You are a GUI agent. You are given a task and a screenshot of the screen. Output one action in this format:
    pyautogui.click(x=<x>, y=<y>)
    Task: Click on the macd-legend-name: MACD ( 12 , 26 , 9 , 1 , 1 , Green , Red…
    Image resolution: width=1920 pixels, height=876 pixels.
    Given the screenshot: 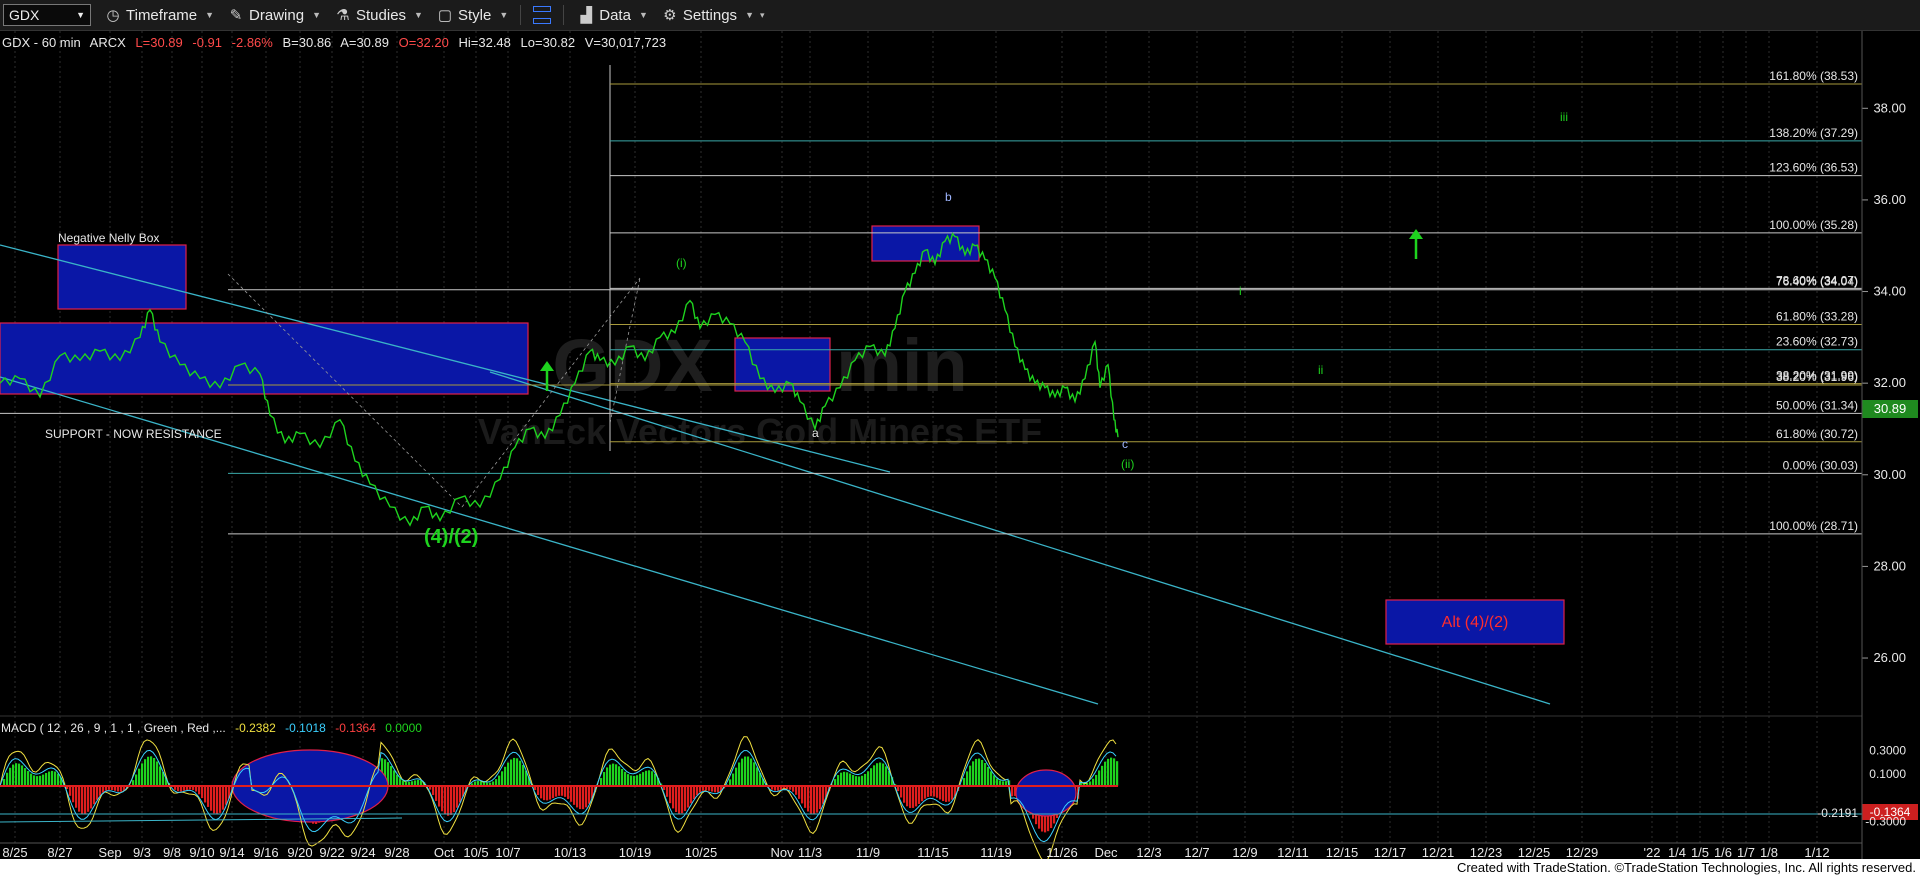 What is the action you would take?
    pyautogui.click(x=113, y=728)
    